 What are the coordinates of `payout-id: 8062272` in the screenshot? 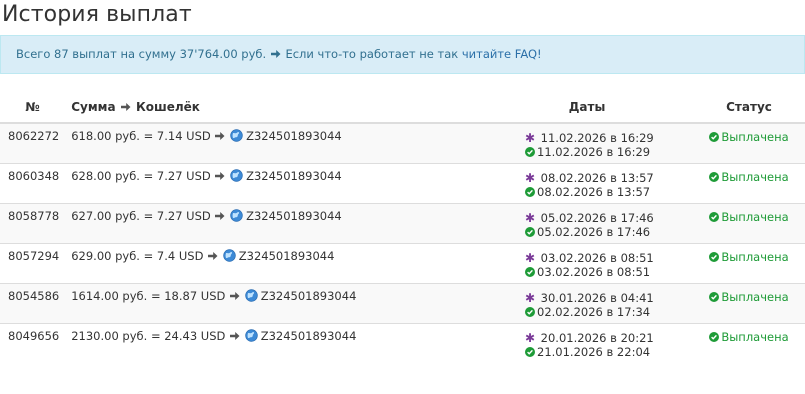 It's located at (33, 142).